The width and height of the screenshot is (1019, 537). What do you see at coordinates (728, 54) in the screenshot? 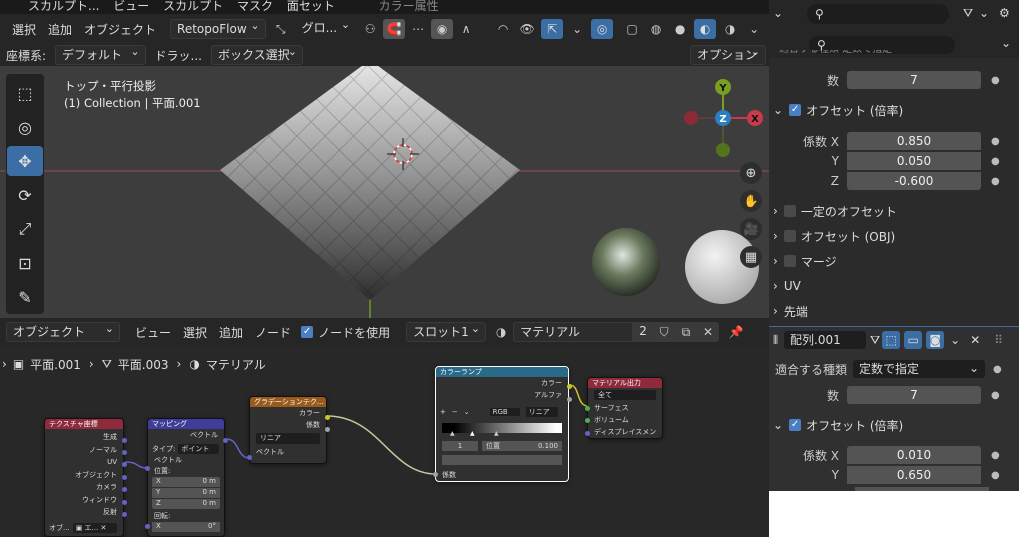
I see `options-dropdown: オプション` at bounding box center [728, 54].